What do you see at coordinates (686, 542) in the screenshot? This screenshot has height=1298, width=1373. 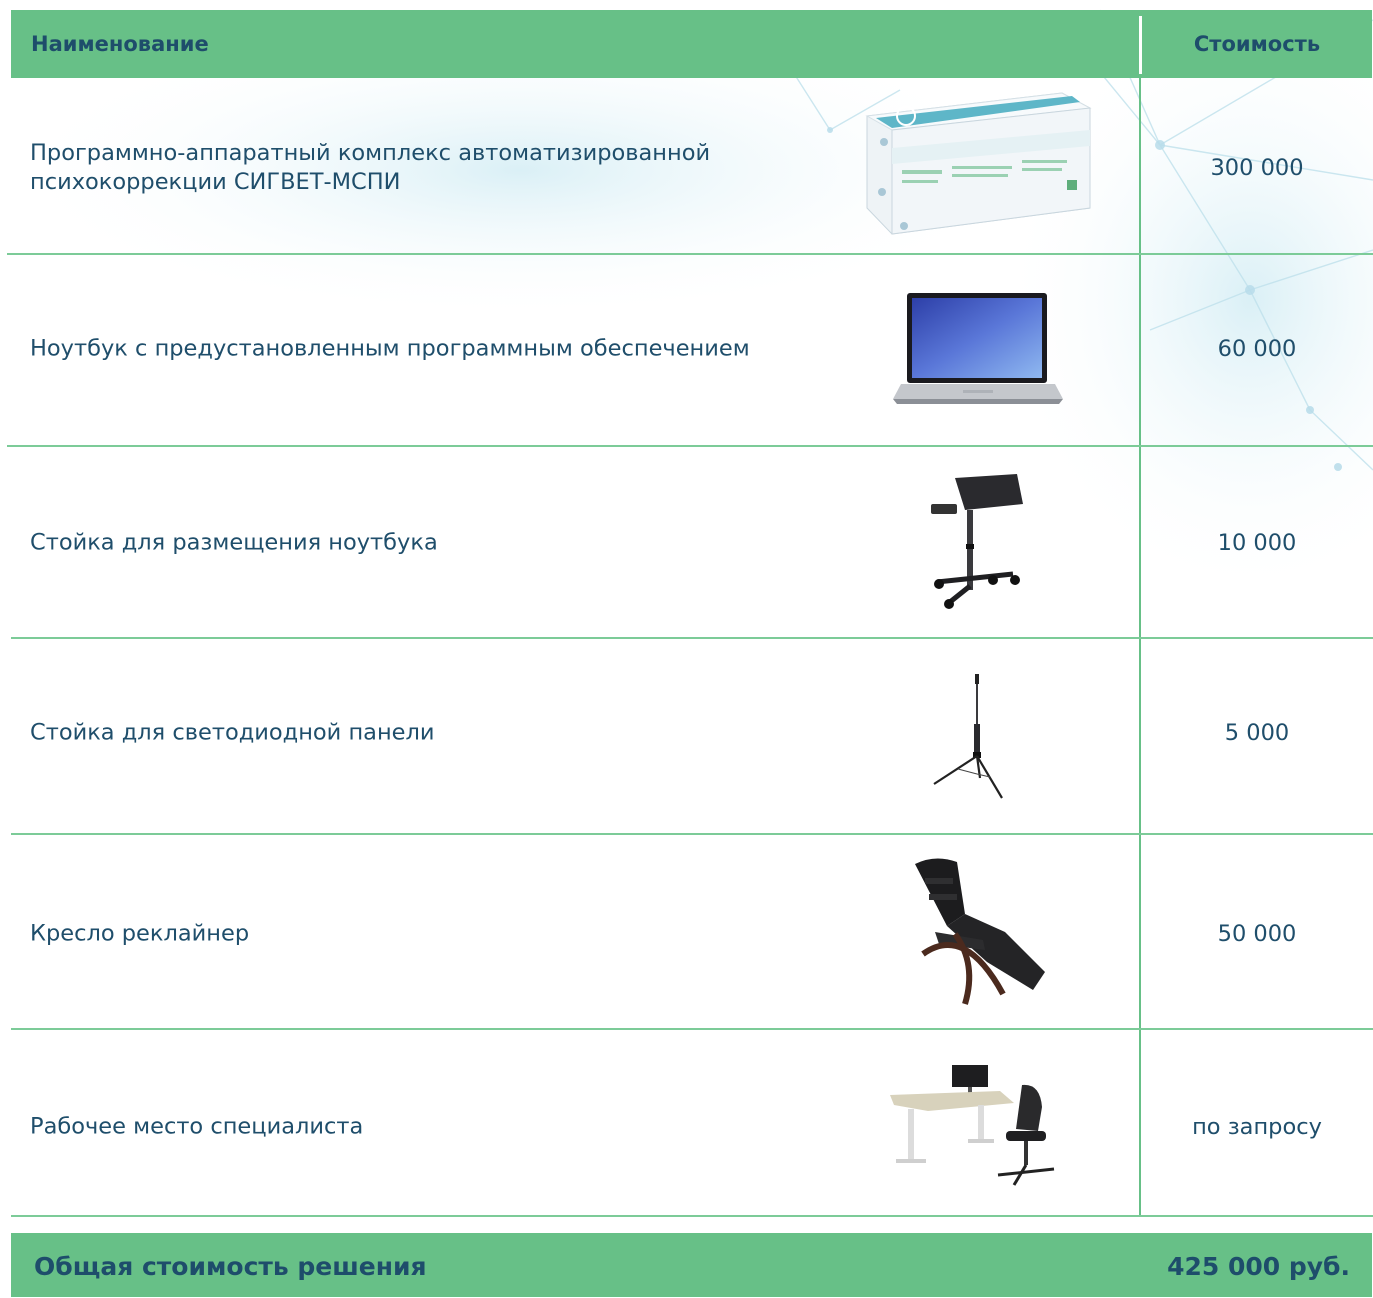 I see `table-row: Стойка для размещения ноутбука 10 000` at bounding box center [686, 542].